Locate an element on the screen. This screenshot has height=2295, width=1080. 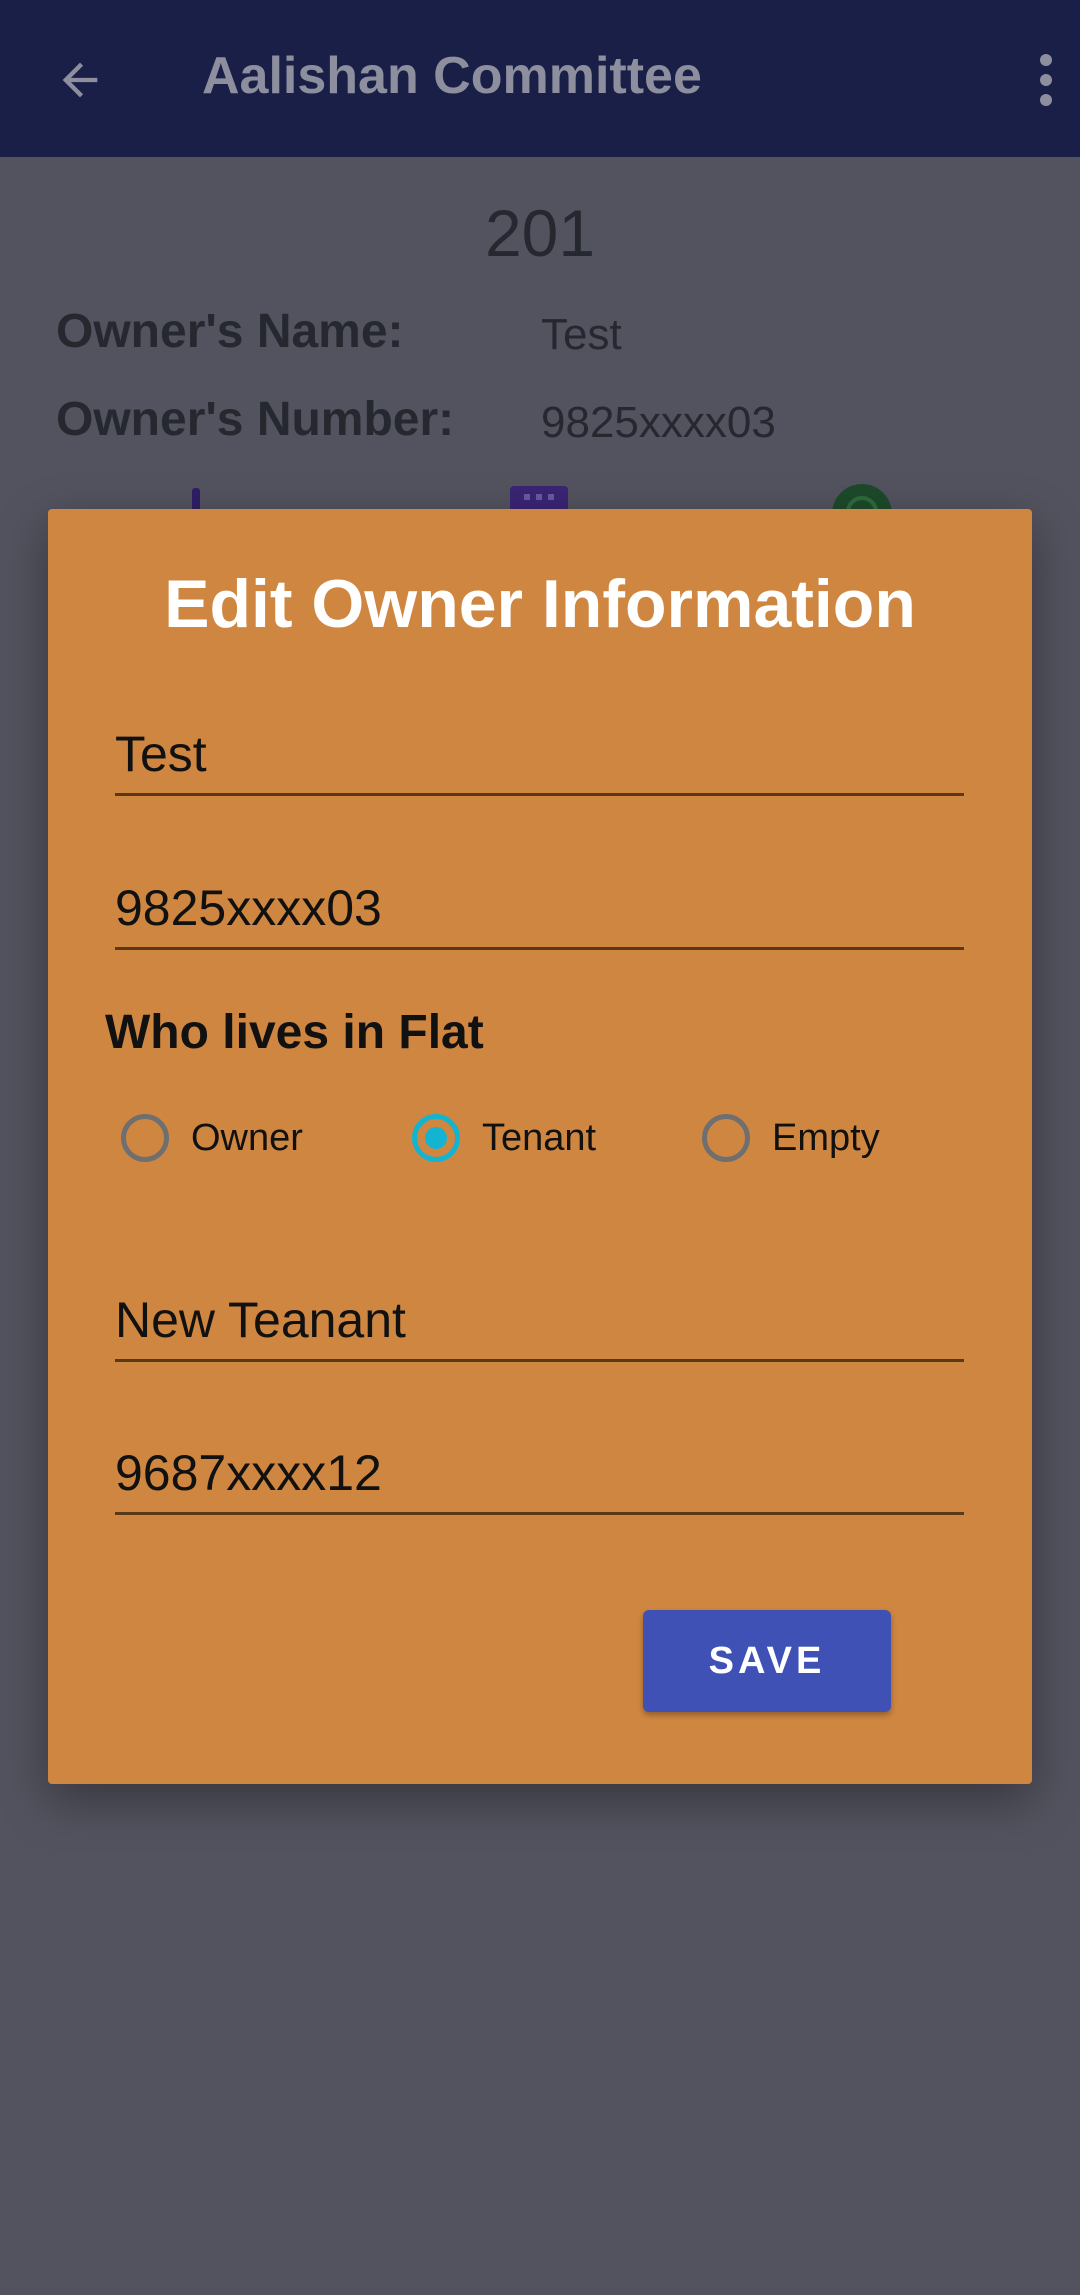
radio-owner-label: Owner is located at coordinates (247, 1137).